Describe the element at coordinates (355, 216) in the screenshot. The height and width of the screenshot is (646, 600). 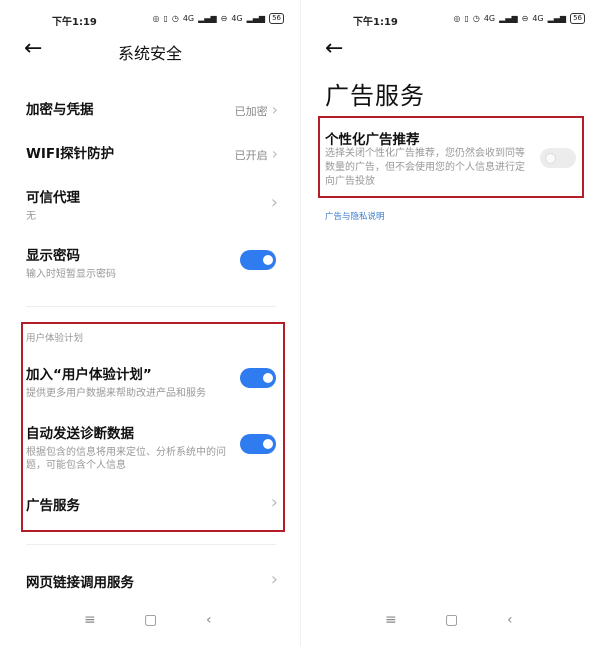
I see `ad-privacy-link: 广告与隐私说明` at that location.